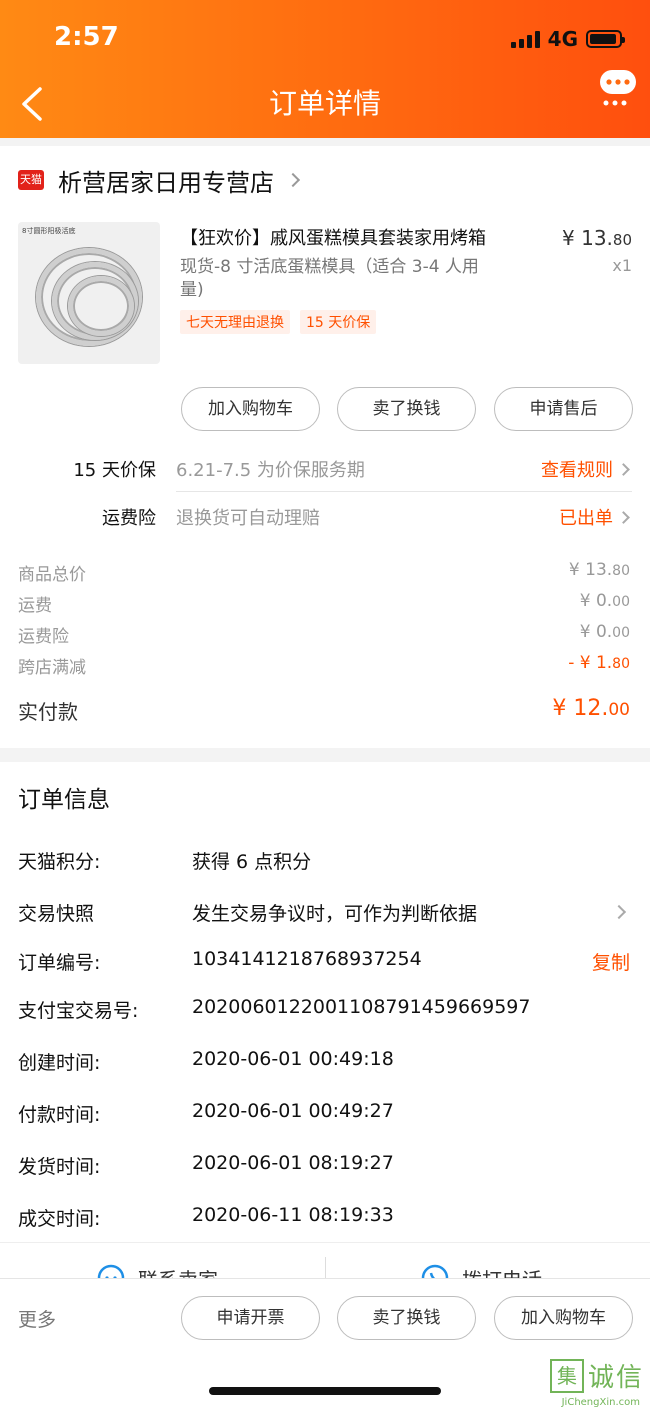  I want to click on watermark: 集 诚信 JiChengXin.com, so click(596, 1382).